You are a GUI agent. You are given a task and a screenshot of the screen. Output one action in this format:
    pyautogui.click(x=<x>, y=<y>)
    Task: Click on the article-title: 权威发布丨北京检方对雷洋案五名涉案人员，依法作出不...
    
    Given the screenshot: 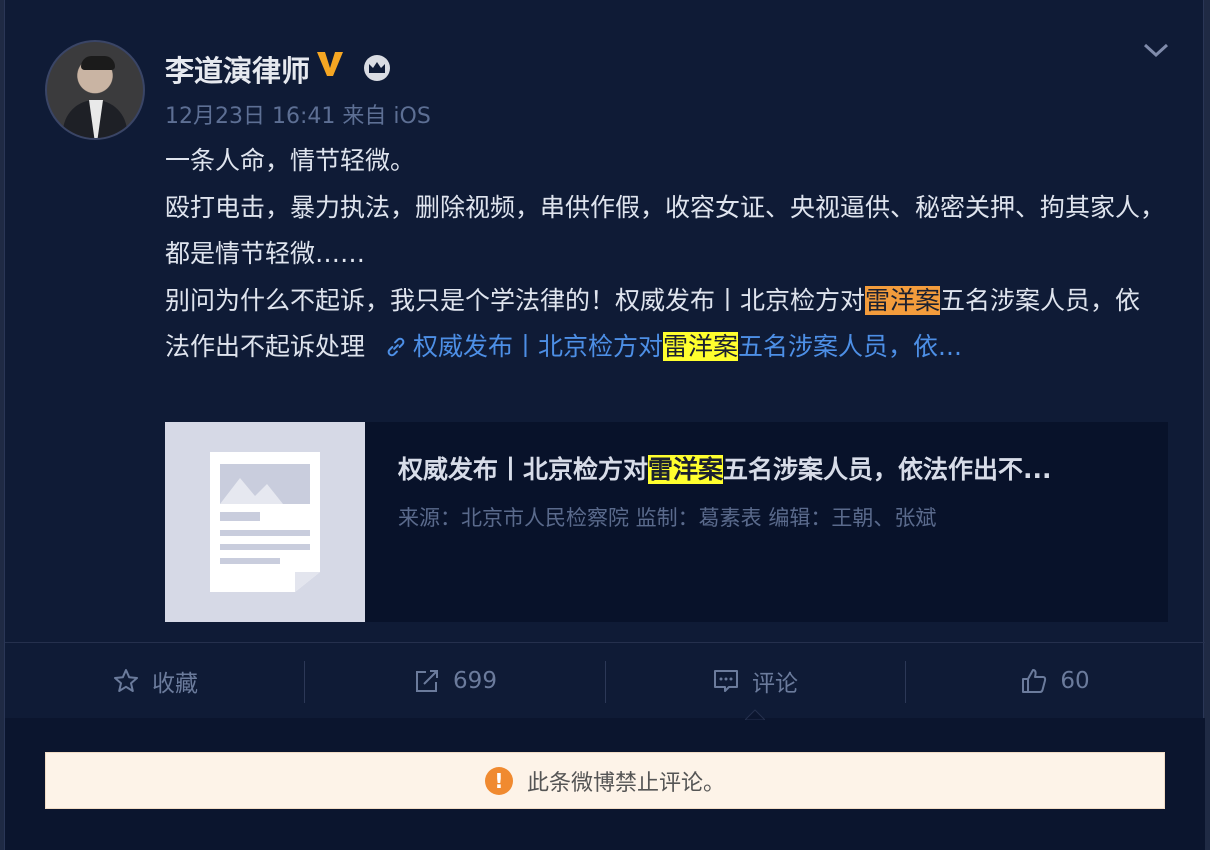 What is the action you would take?
    pyautogui.click(x=725, y=468)
    